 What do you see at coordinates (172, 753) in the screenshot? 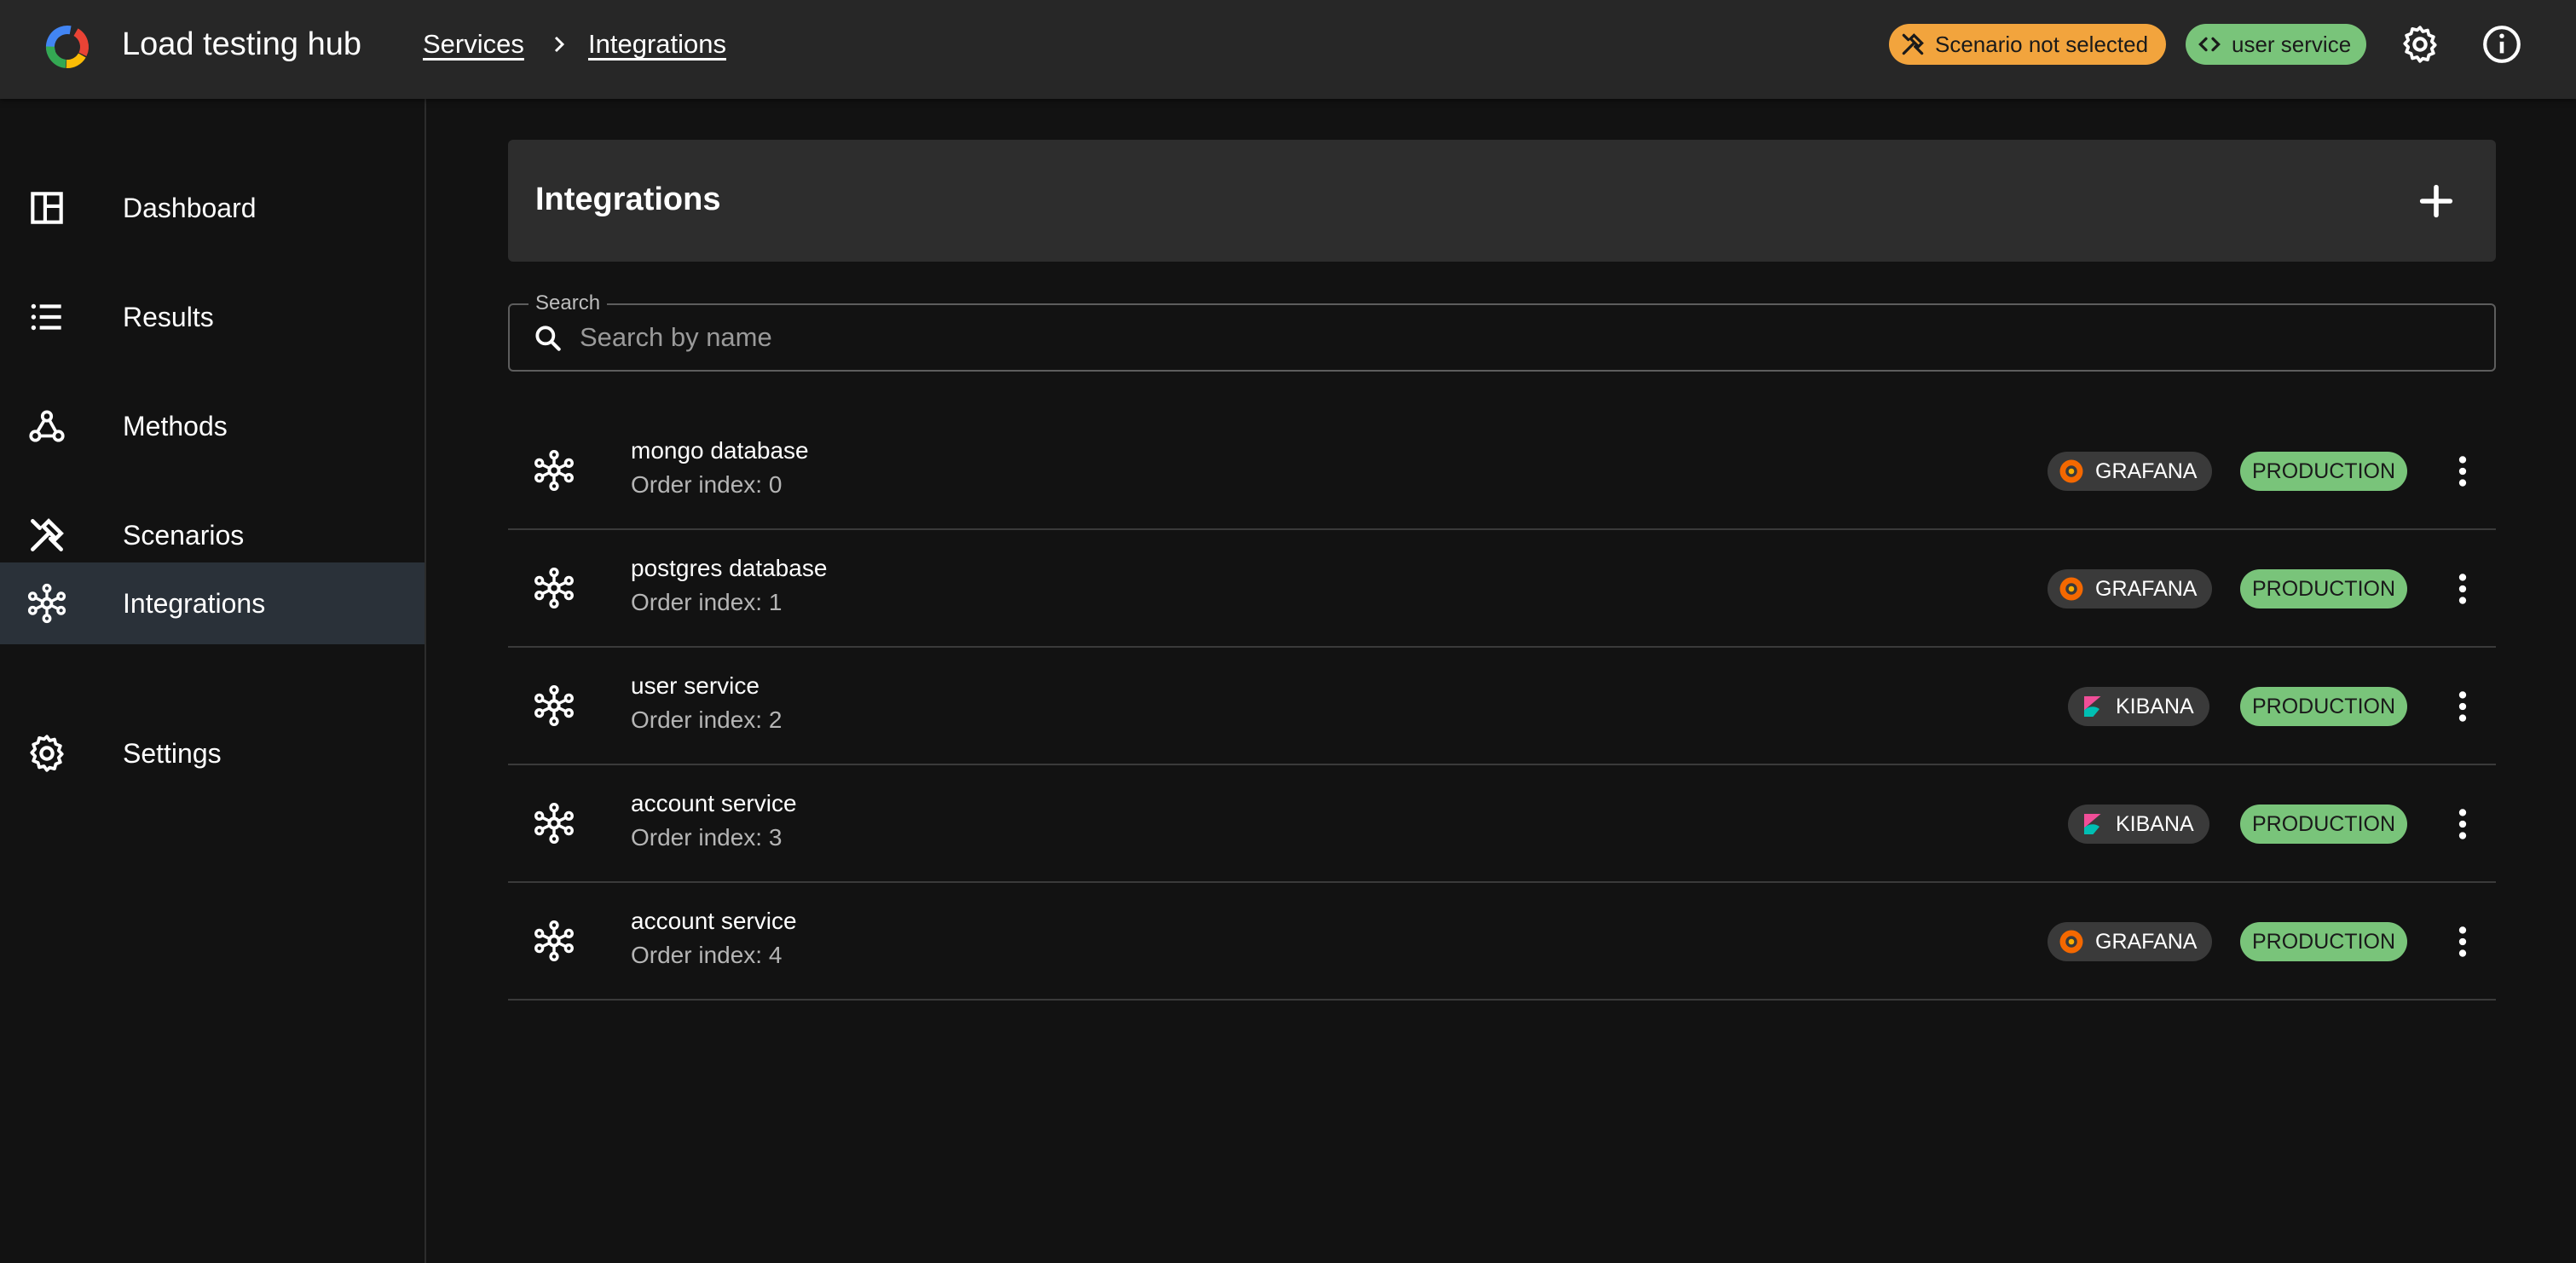
I see `sidebar-item-label: Settings` at bounding box center [172, 753].